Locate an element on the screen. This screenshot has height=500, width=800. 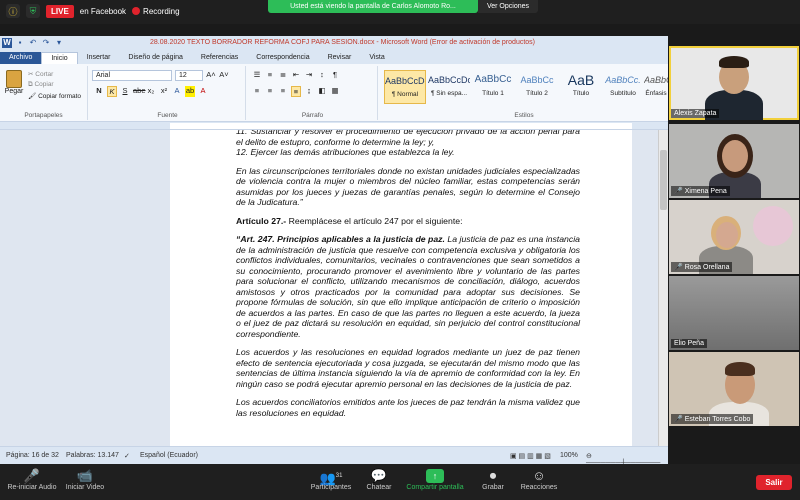
tab-inicio: Inicio is located at coordinates (59, 58).